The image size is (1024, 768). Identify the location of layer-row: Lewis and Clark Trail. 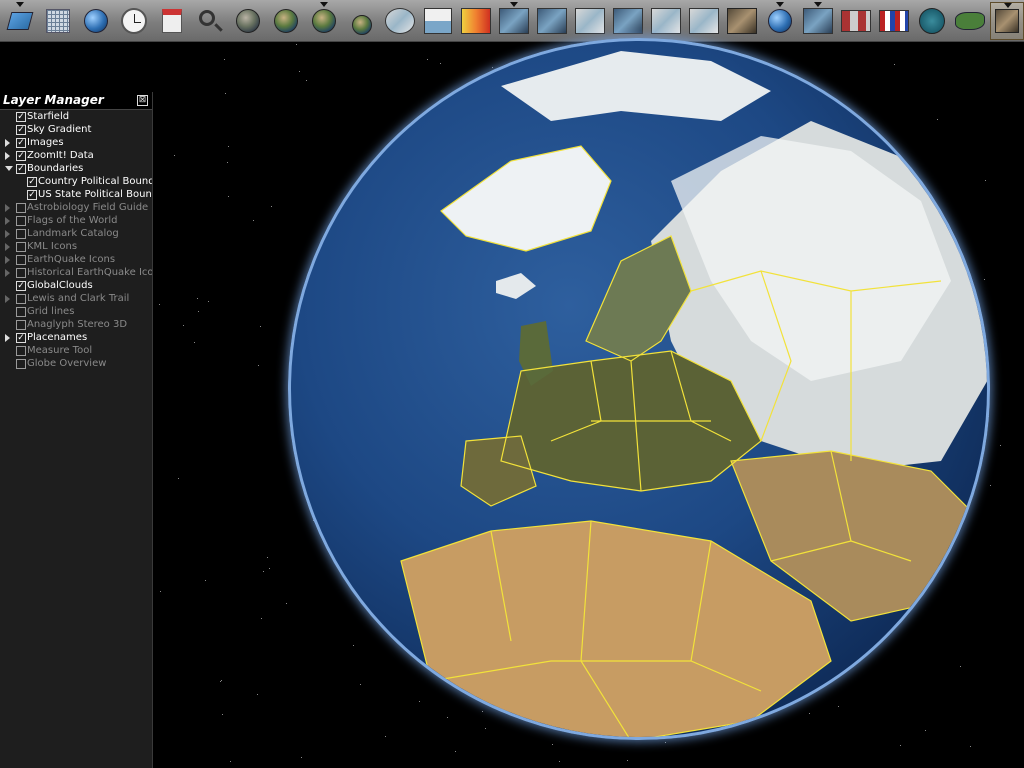
(76, 298).